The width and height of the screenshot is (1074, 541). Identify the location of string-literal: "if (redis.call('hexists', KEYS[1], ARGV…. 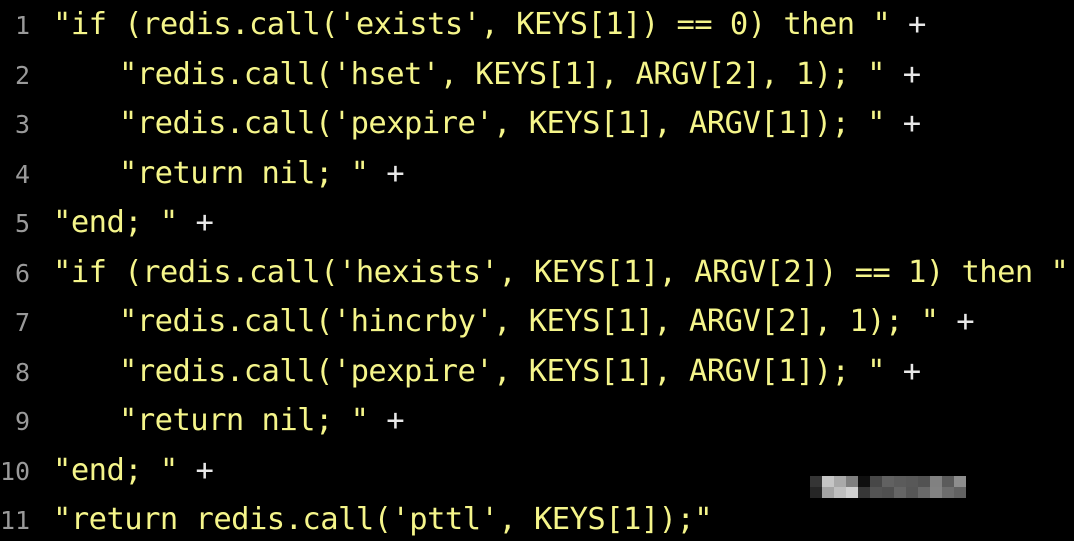
(561, 272).